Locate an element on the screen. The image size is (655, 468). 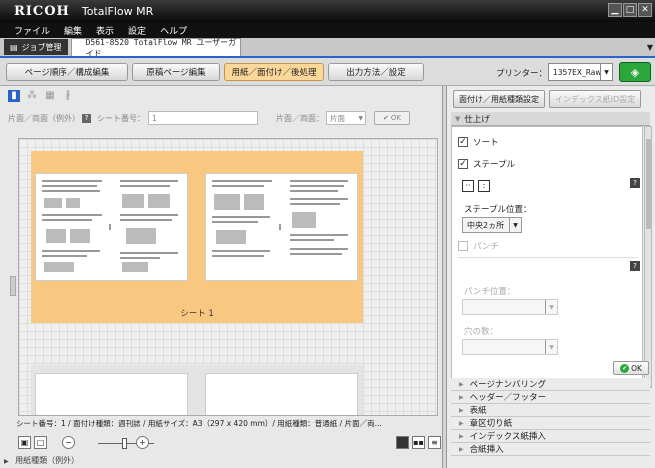
punch-help-icon: ? is located at coordinates (635, 266).